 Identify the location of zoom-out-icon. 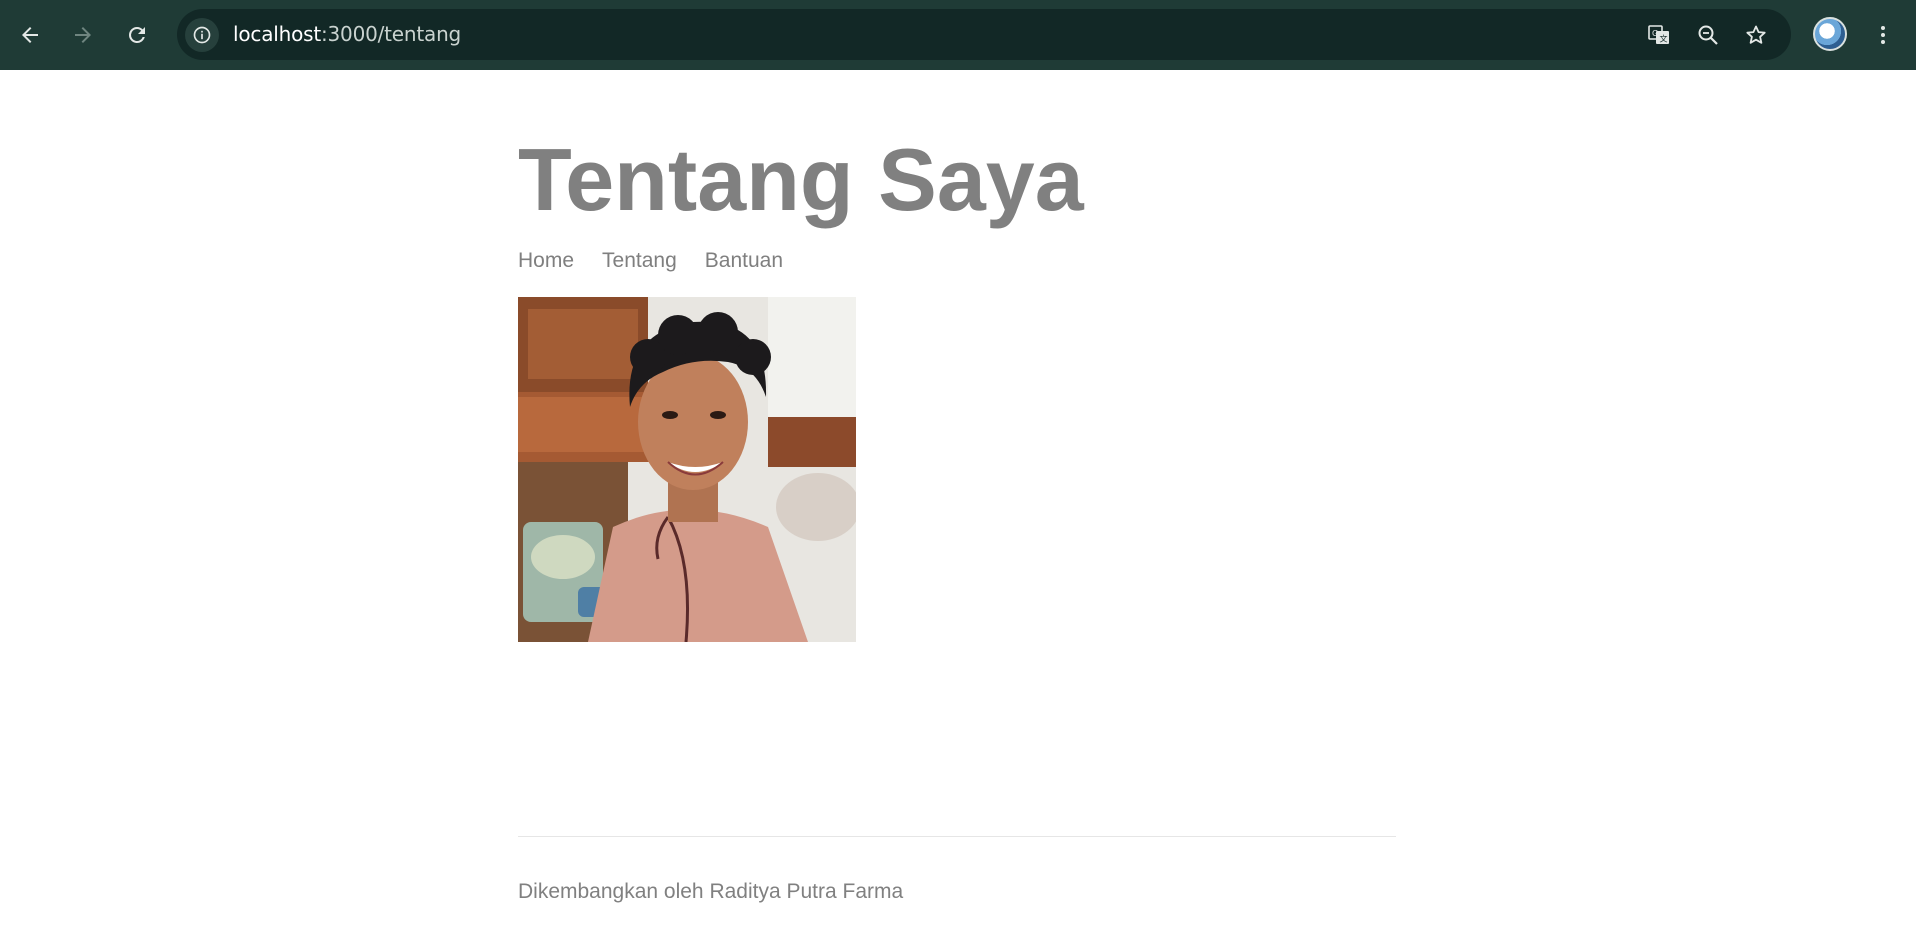
(1708, 35).